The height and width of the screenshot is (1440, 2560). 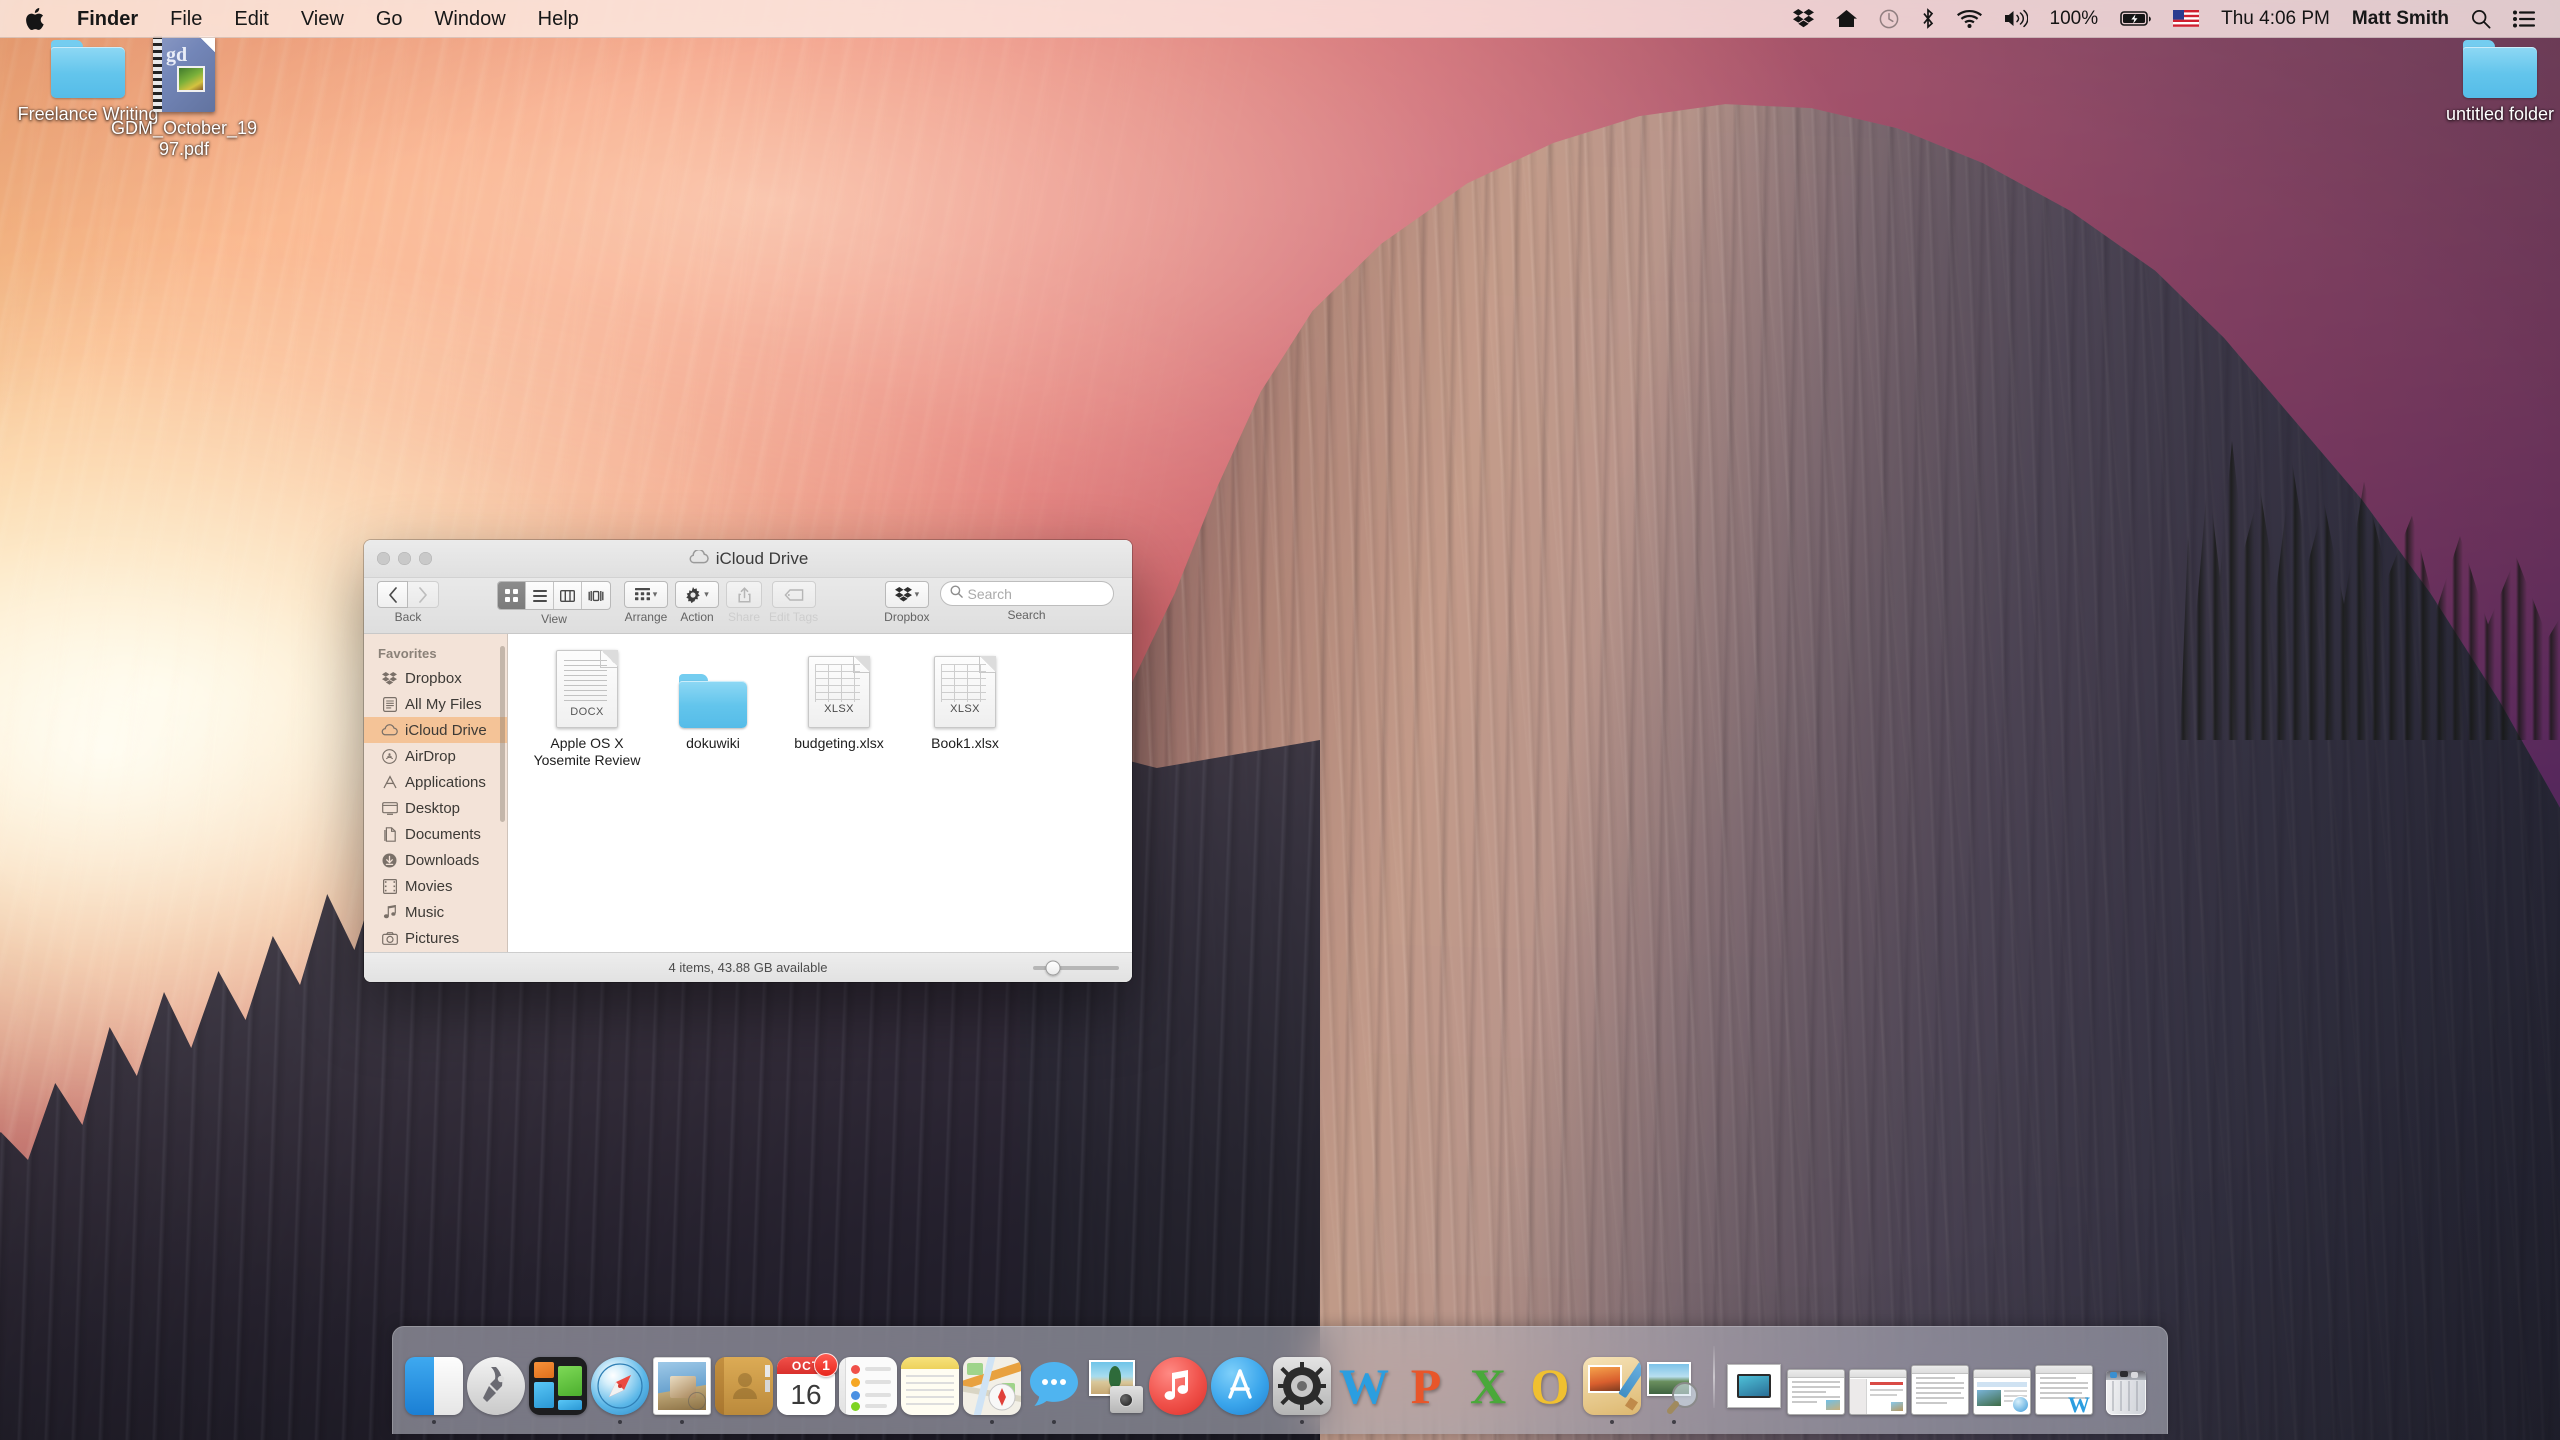 I want to click on sidebar-scrollbar, so click(x=502, y=734).